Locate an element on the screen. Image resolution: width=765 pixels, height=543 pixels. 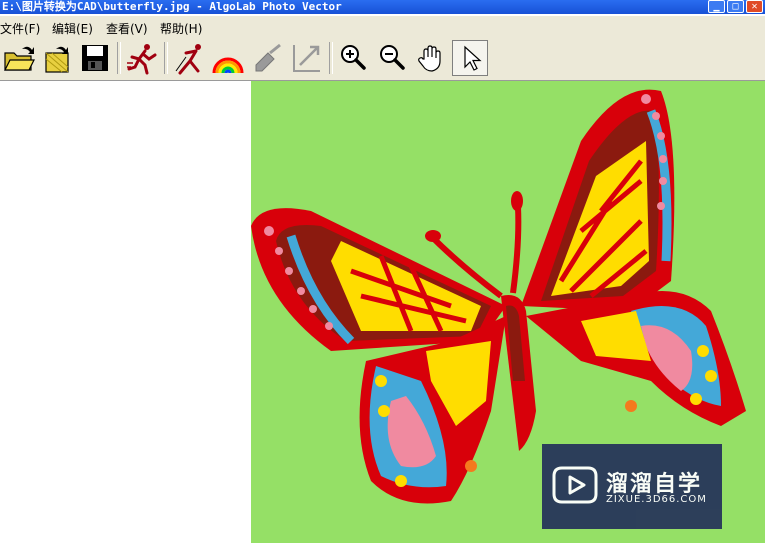
watermark-brand-en: ZIXUE.3D66.COM is located at coordinates (656, 499).